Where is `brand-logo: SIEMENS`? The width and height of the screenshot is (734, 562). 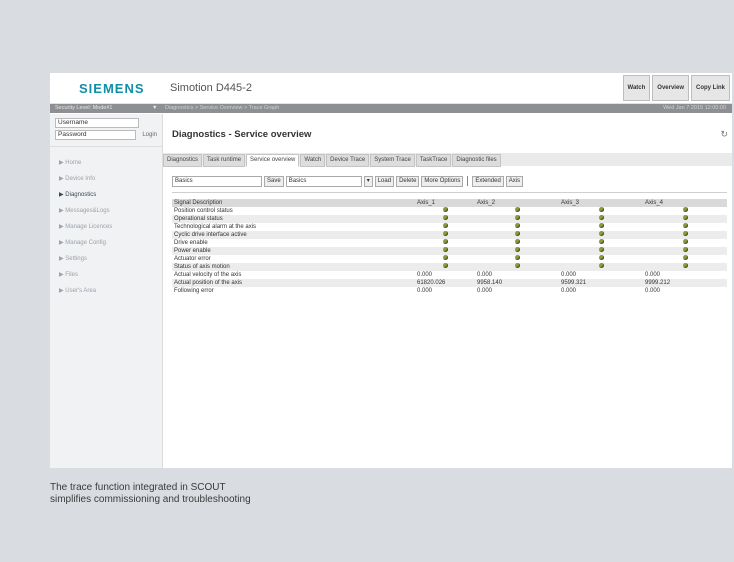
brand-logo: SIEMENS is located at coordinates (112, 88).